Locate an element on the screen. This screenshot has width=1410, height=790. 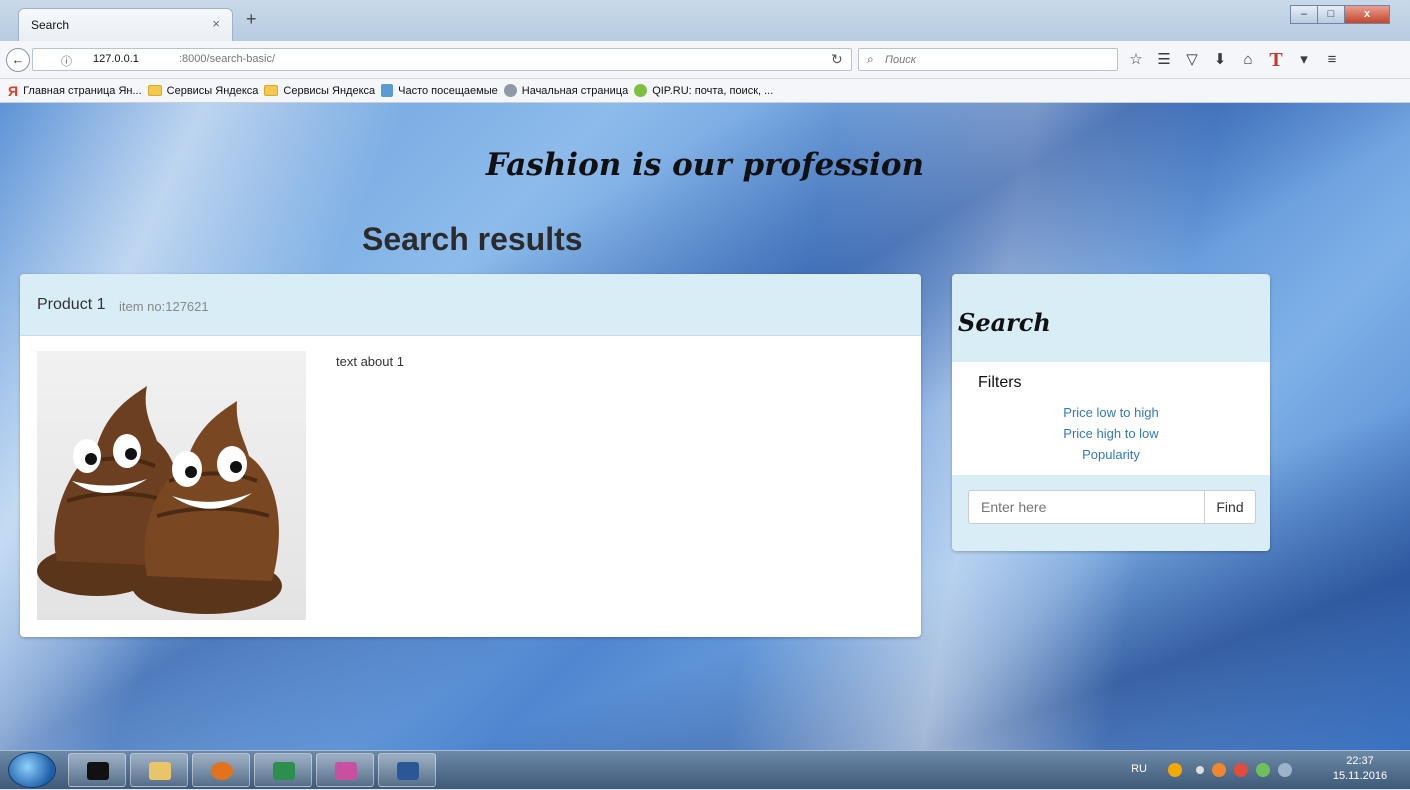
product-panel-header: Product 1 item no:127621 is located at coordinates (470, 305).